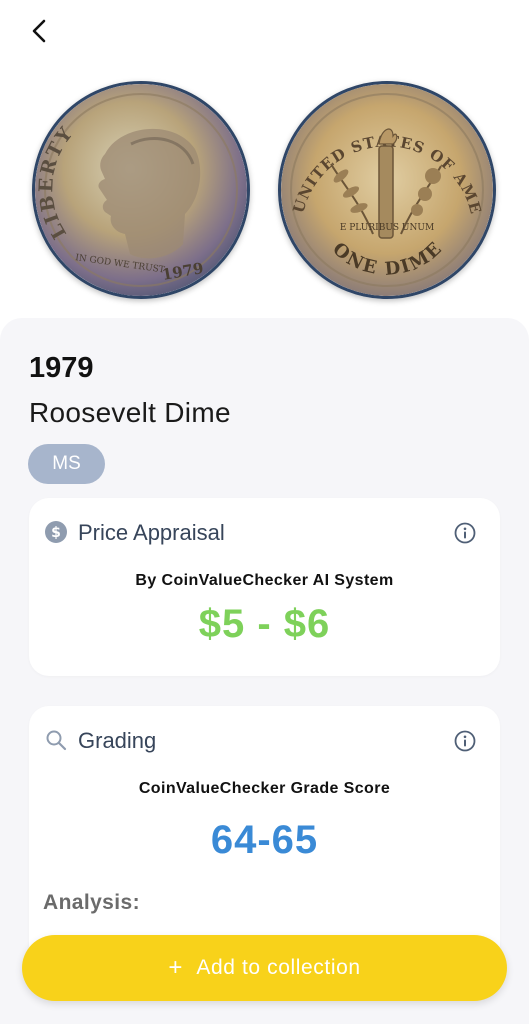  What do you see at coordinates (151, 532) in the screenshot?
I see `price-appraisal-title: Price Appraisal` at bounding box center [151, 532].